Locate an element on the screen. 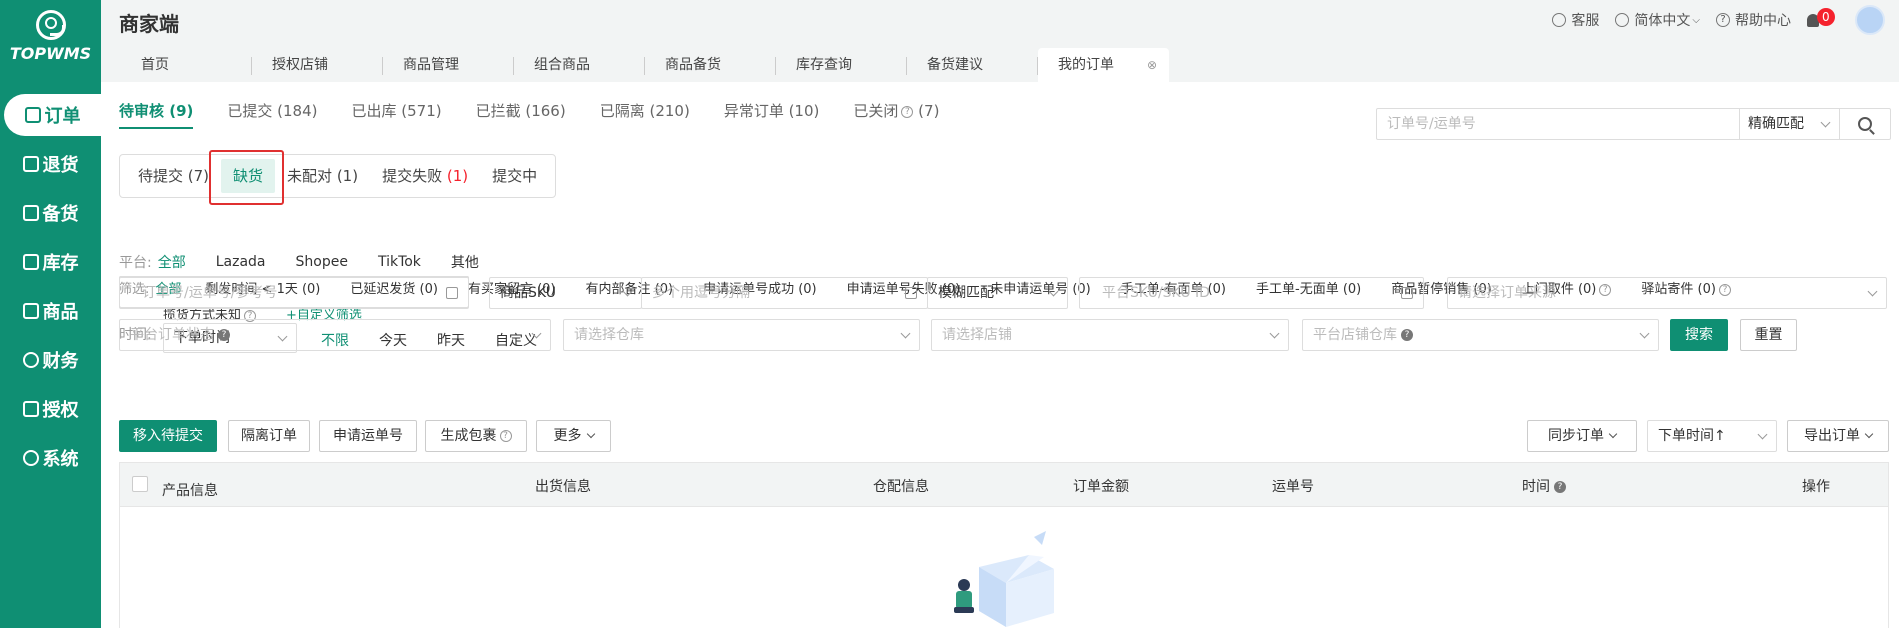 This screenshot has height=628, width=1899. order-ref-input: 订单号/运单号/参考号 is located at coordinates (294, 293).